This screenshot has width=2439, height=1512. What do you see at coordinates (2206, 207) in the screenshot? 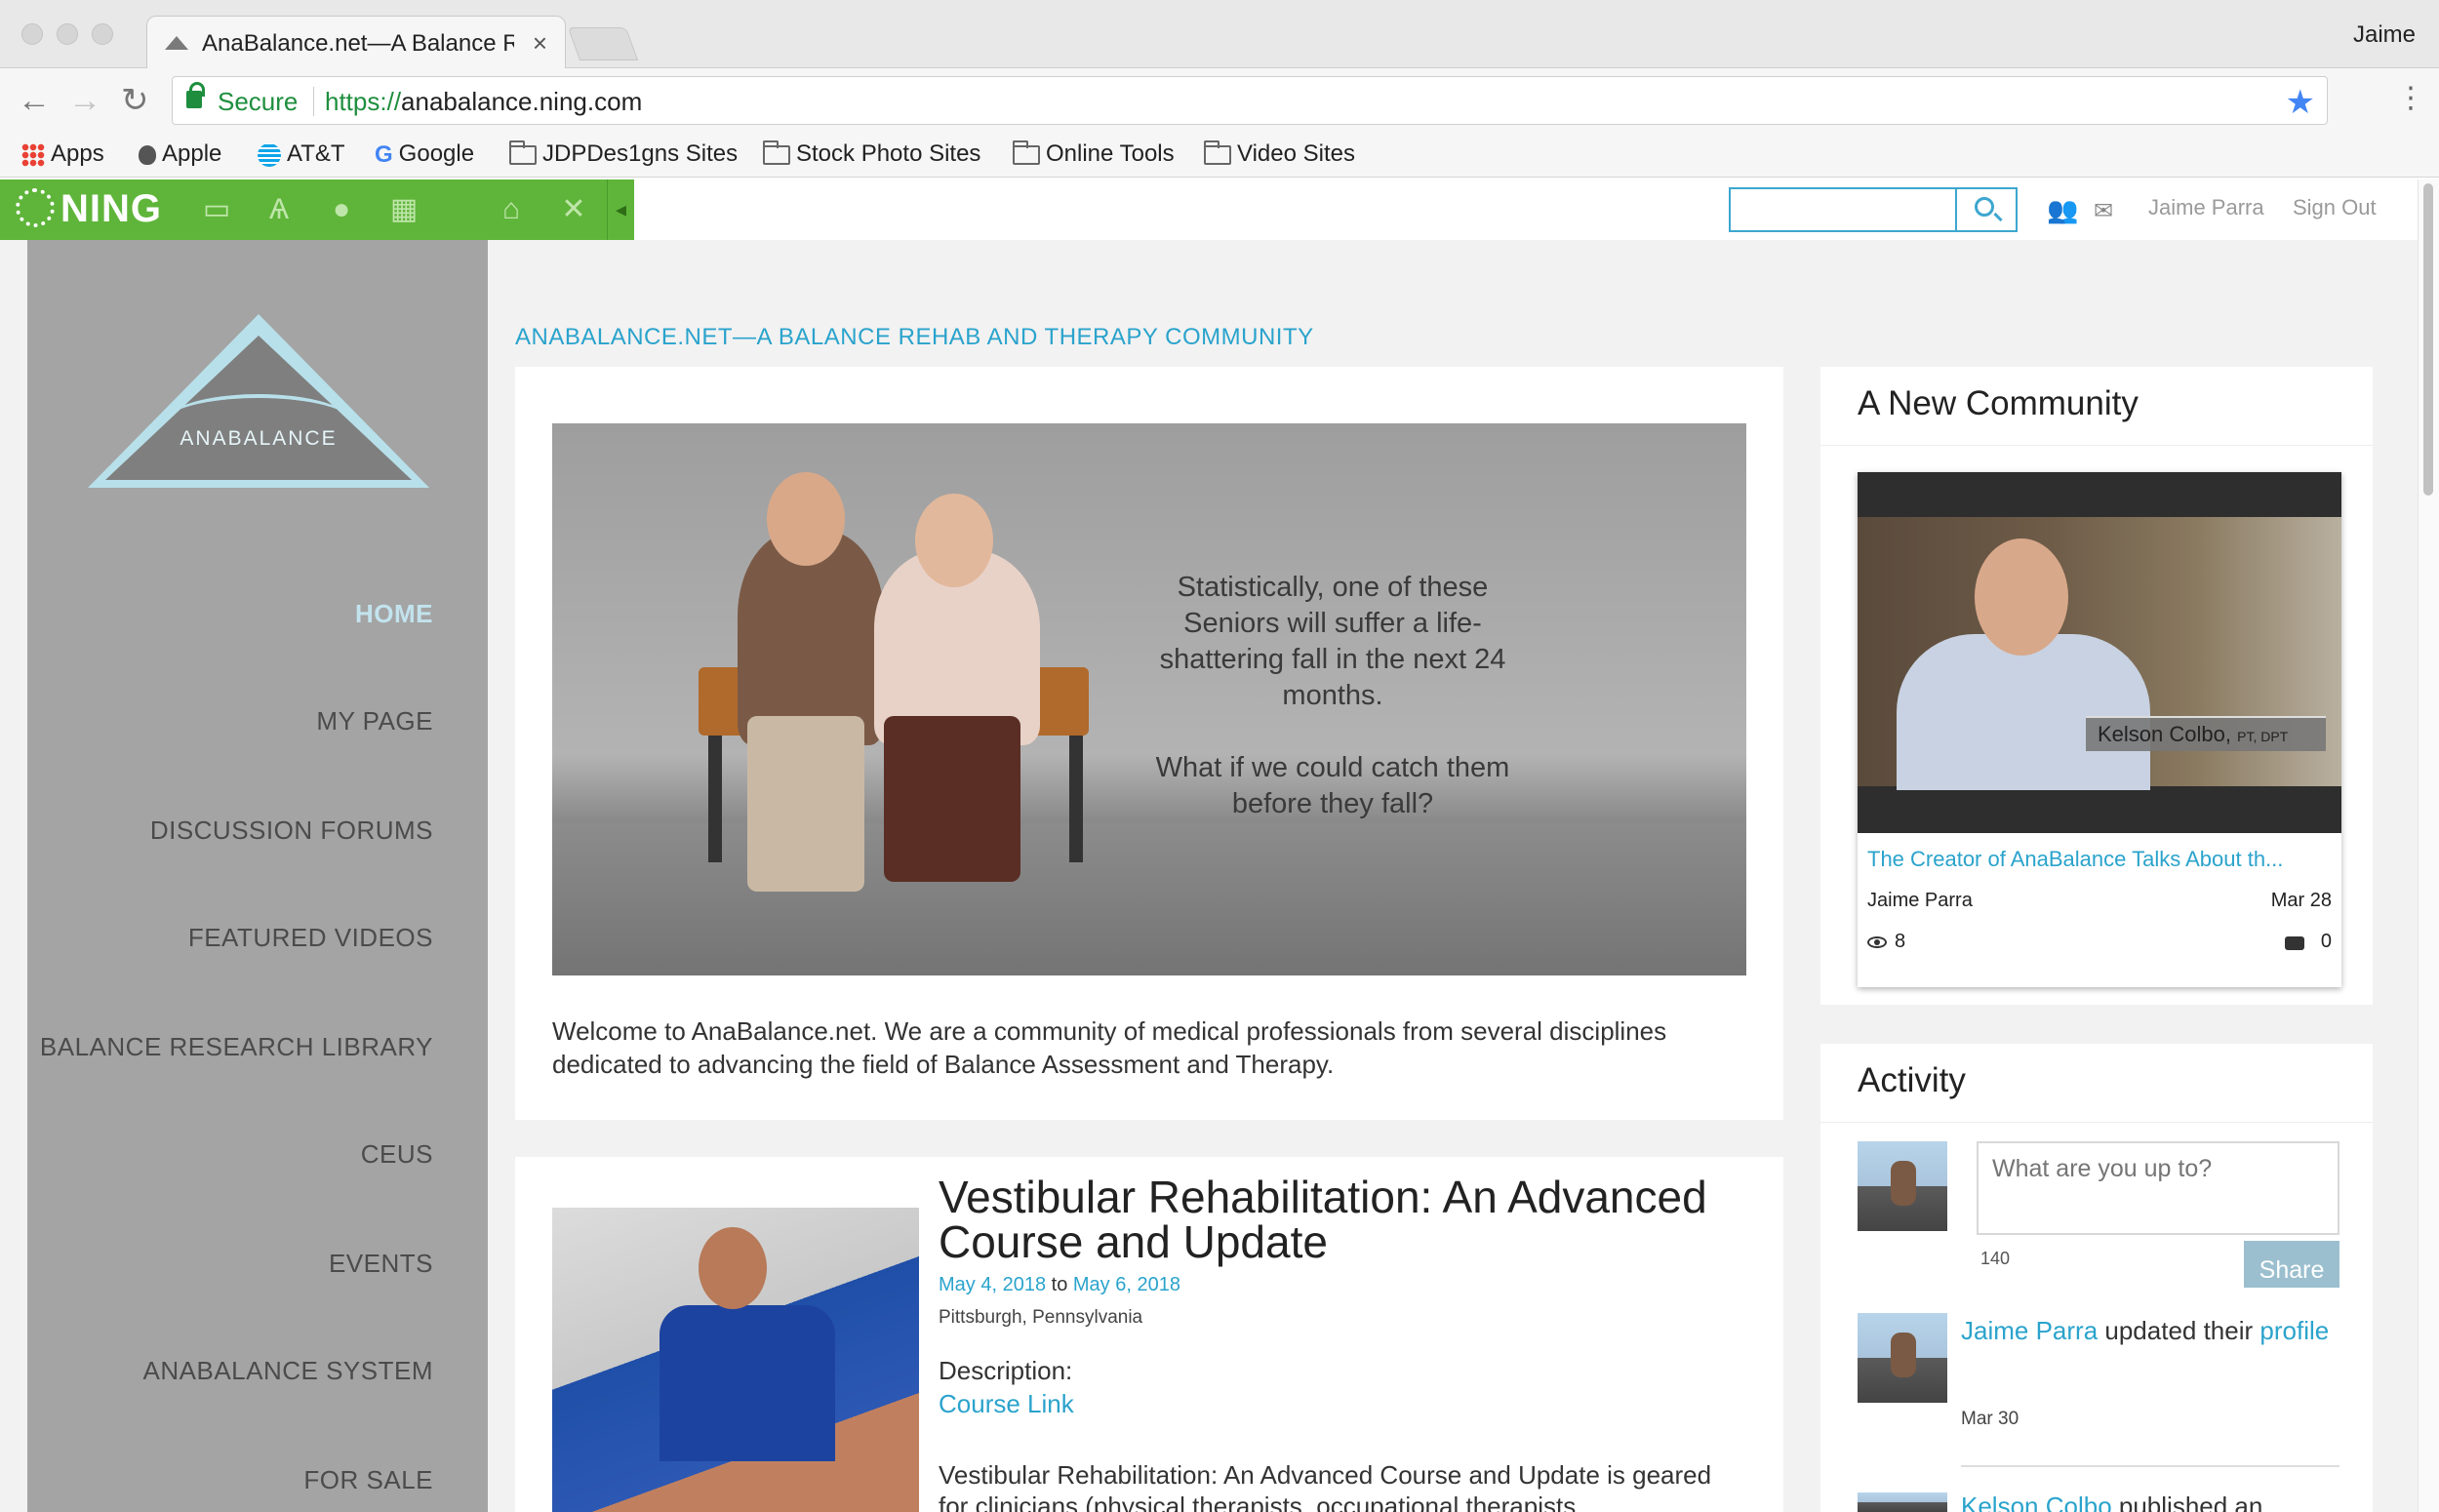
I see `user-name-link: Jaime Parra` at bounding box center [2206, 207].